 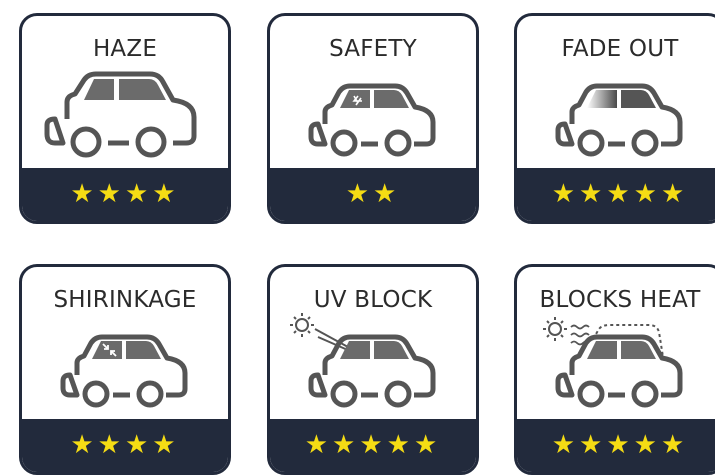 I want to click on feature-card-uv-block: UV BLOCK ★★★★★, so click(x=373, y=369).